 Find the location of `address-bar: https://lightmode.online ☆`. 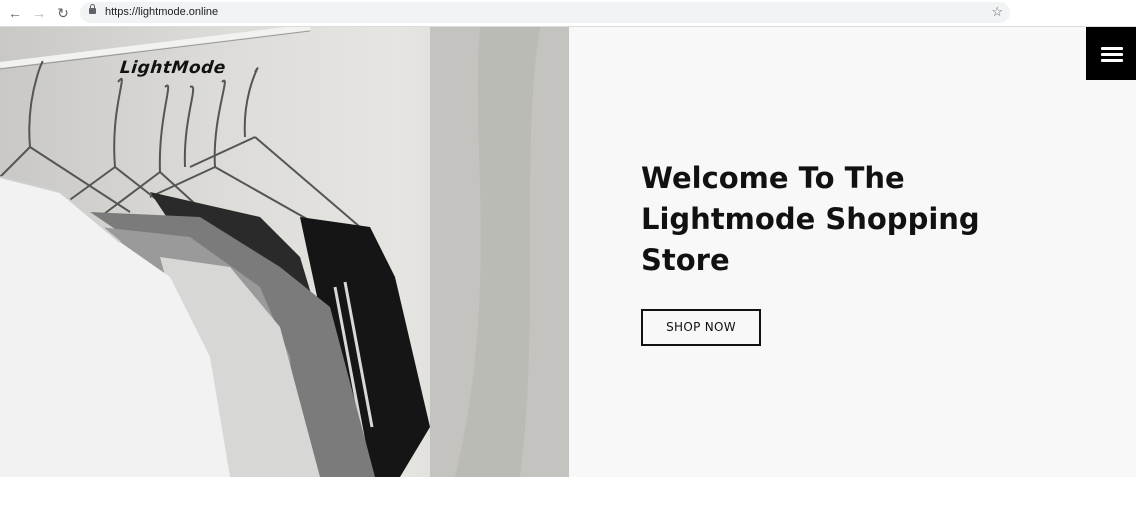

address-bar: https://lightmode.online ☆ is located at coordinates (545, 12).